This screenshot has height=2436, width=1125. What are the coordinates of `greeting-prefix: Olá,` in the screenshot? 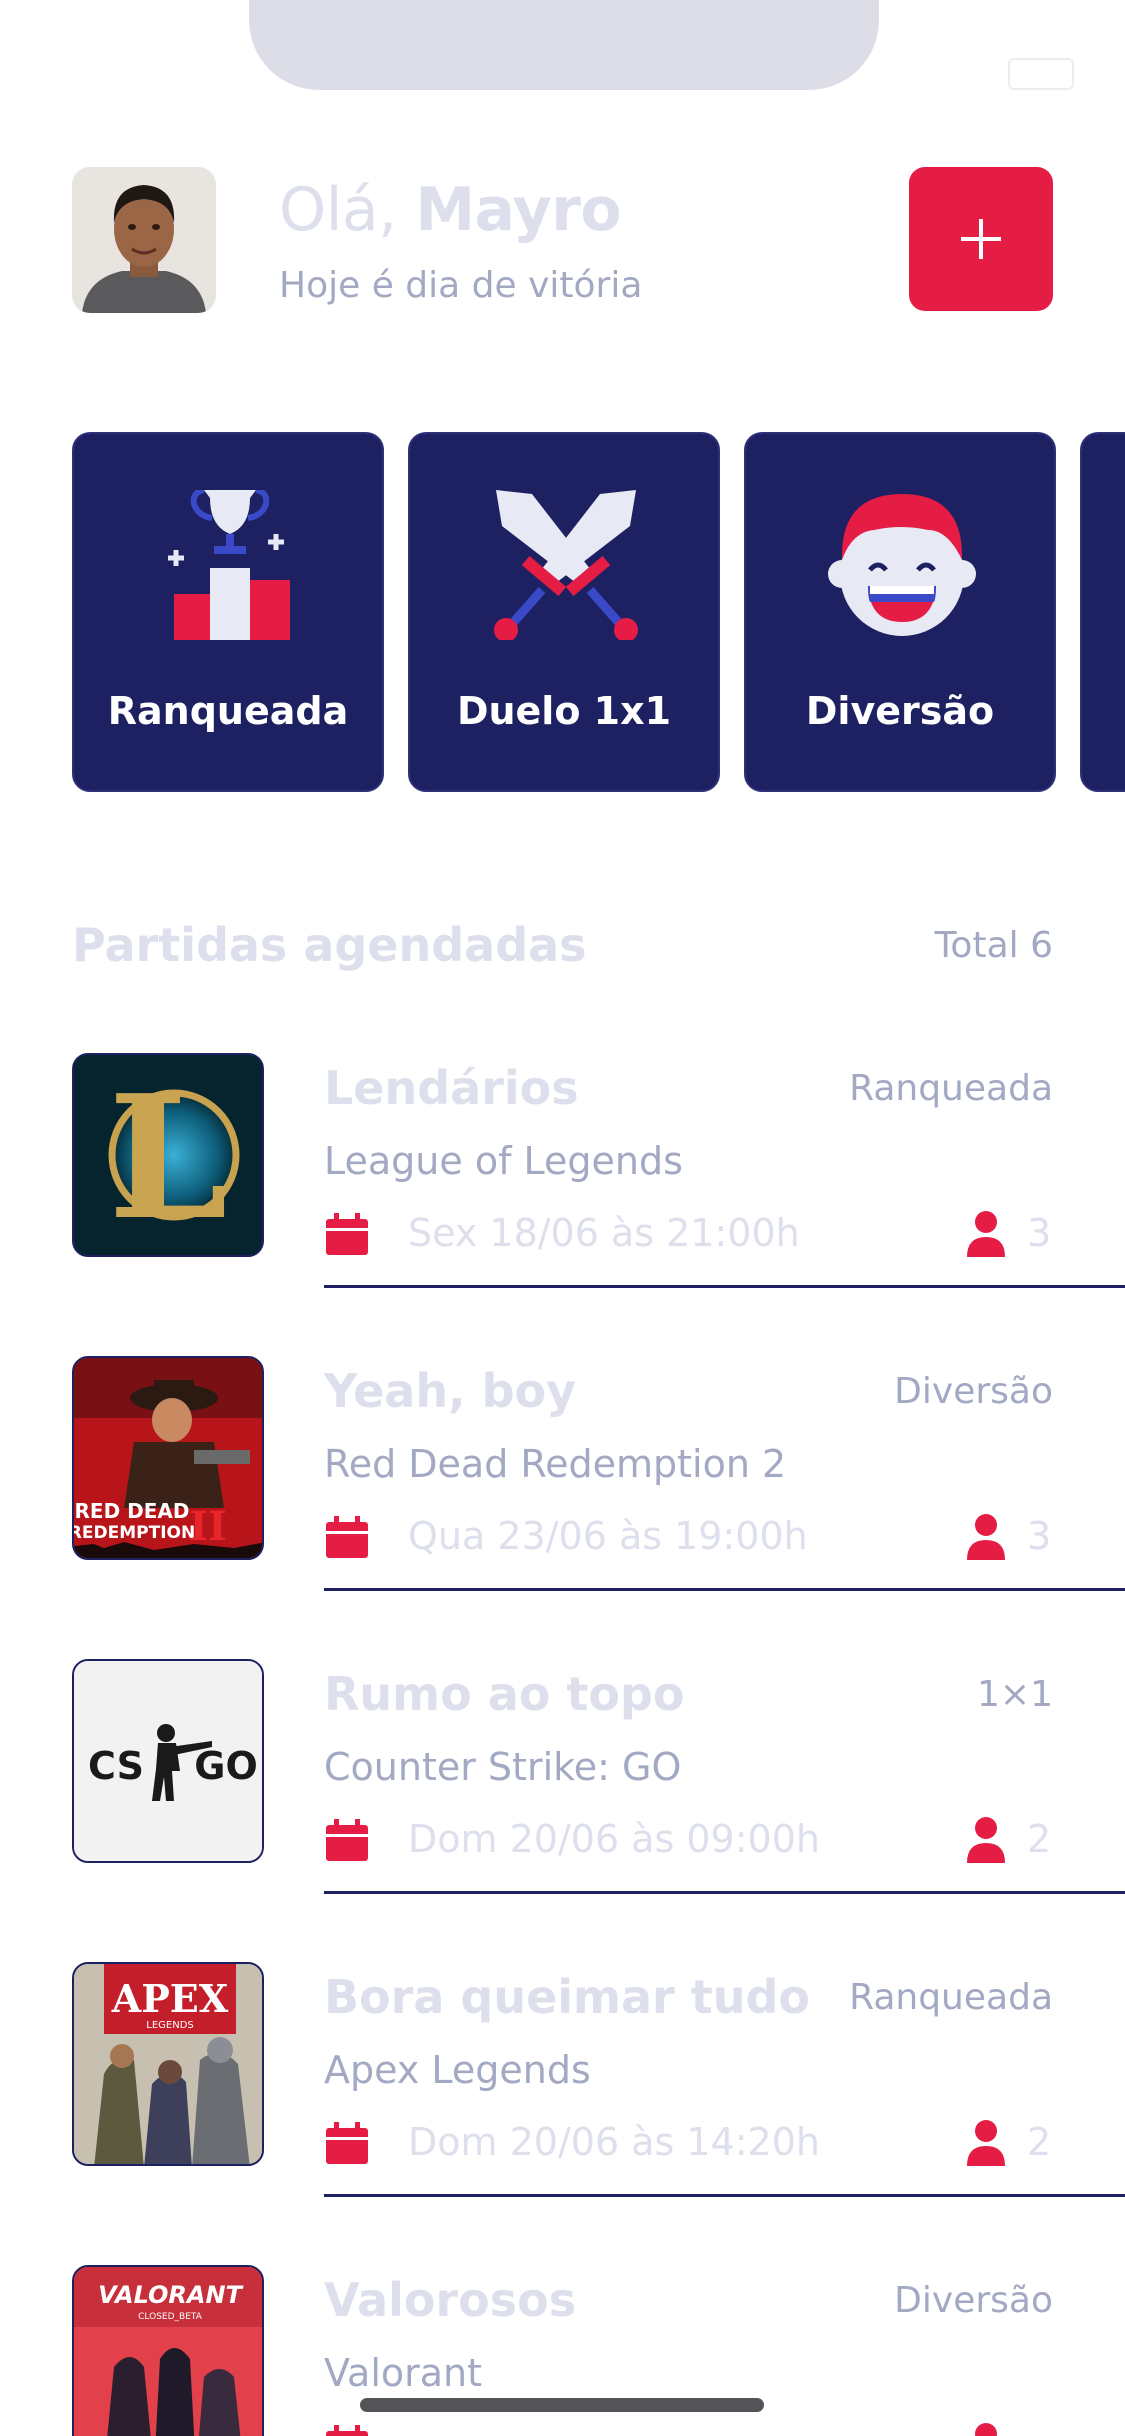 It's located at (347, 210).